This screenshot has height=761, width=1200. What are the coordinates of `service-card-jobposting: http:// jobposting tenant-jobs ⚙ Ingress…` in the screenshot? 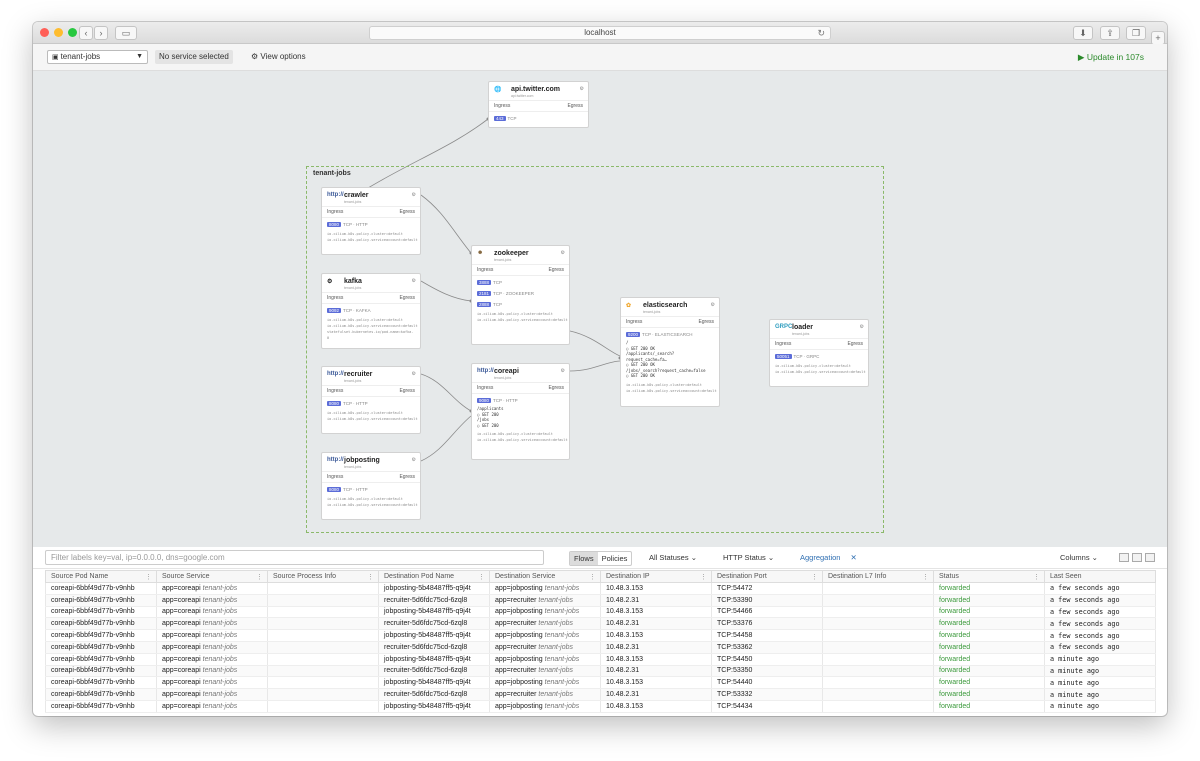 It's located at (371, 486).